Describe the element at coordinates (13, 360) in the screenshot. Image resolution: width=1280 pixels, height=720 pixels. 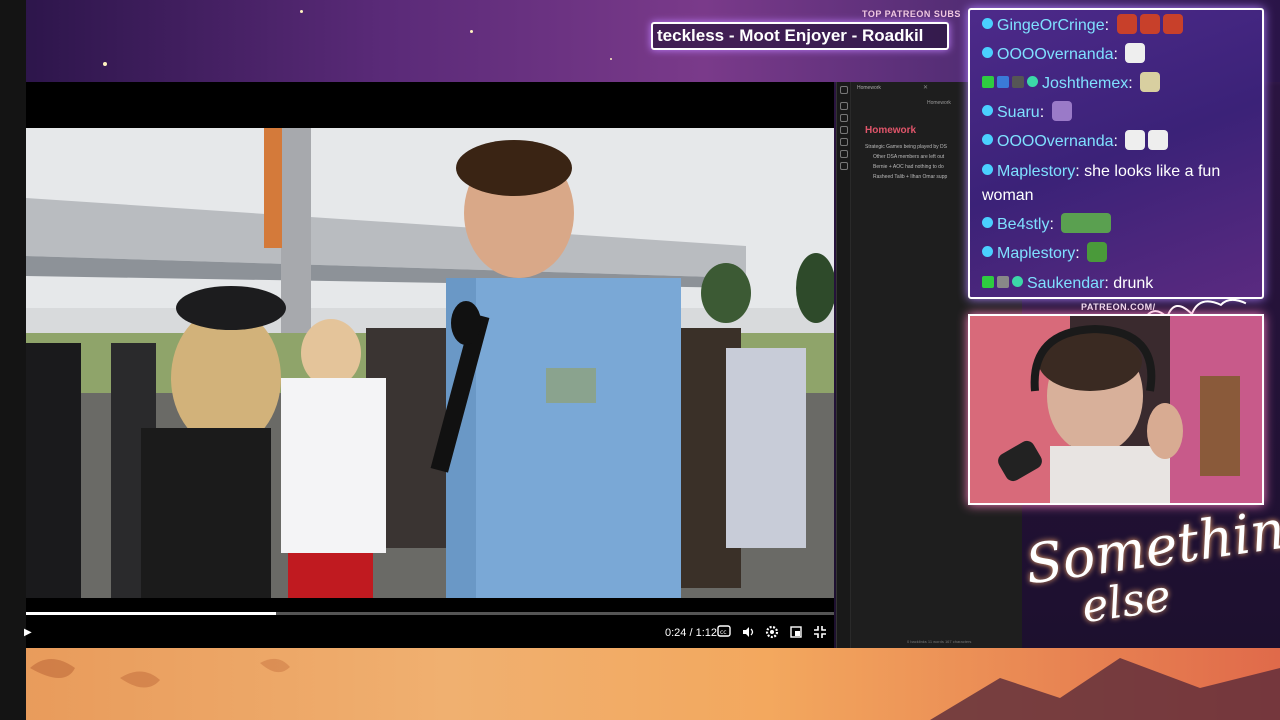
I see `left-edge-strip` at that location.